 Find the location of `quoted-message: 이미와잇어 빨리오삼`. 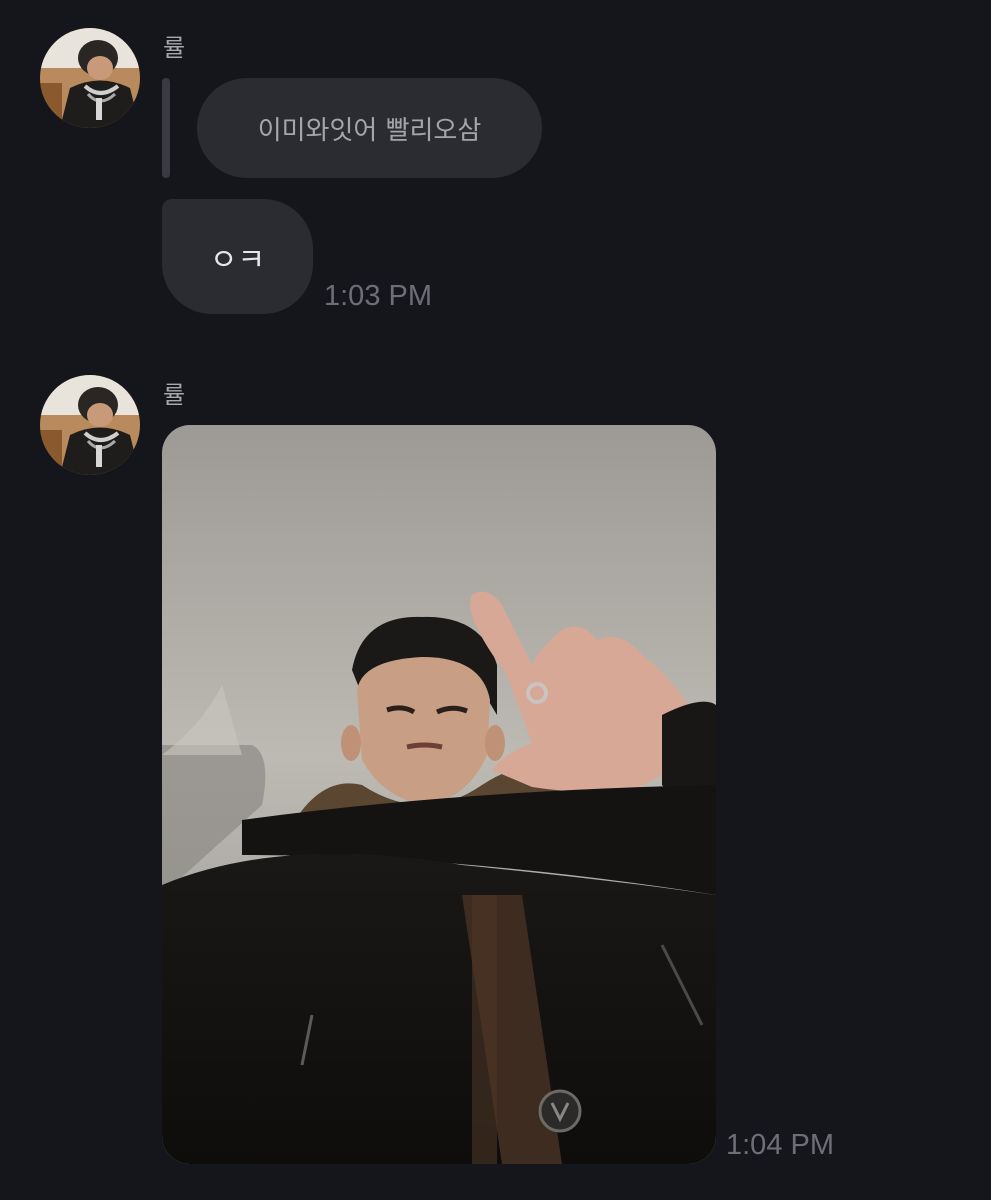

quoted-message: 이미와잇어 빨리오삼 is located at coordinates (369, 128).